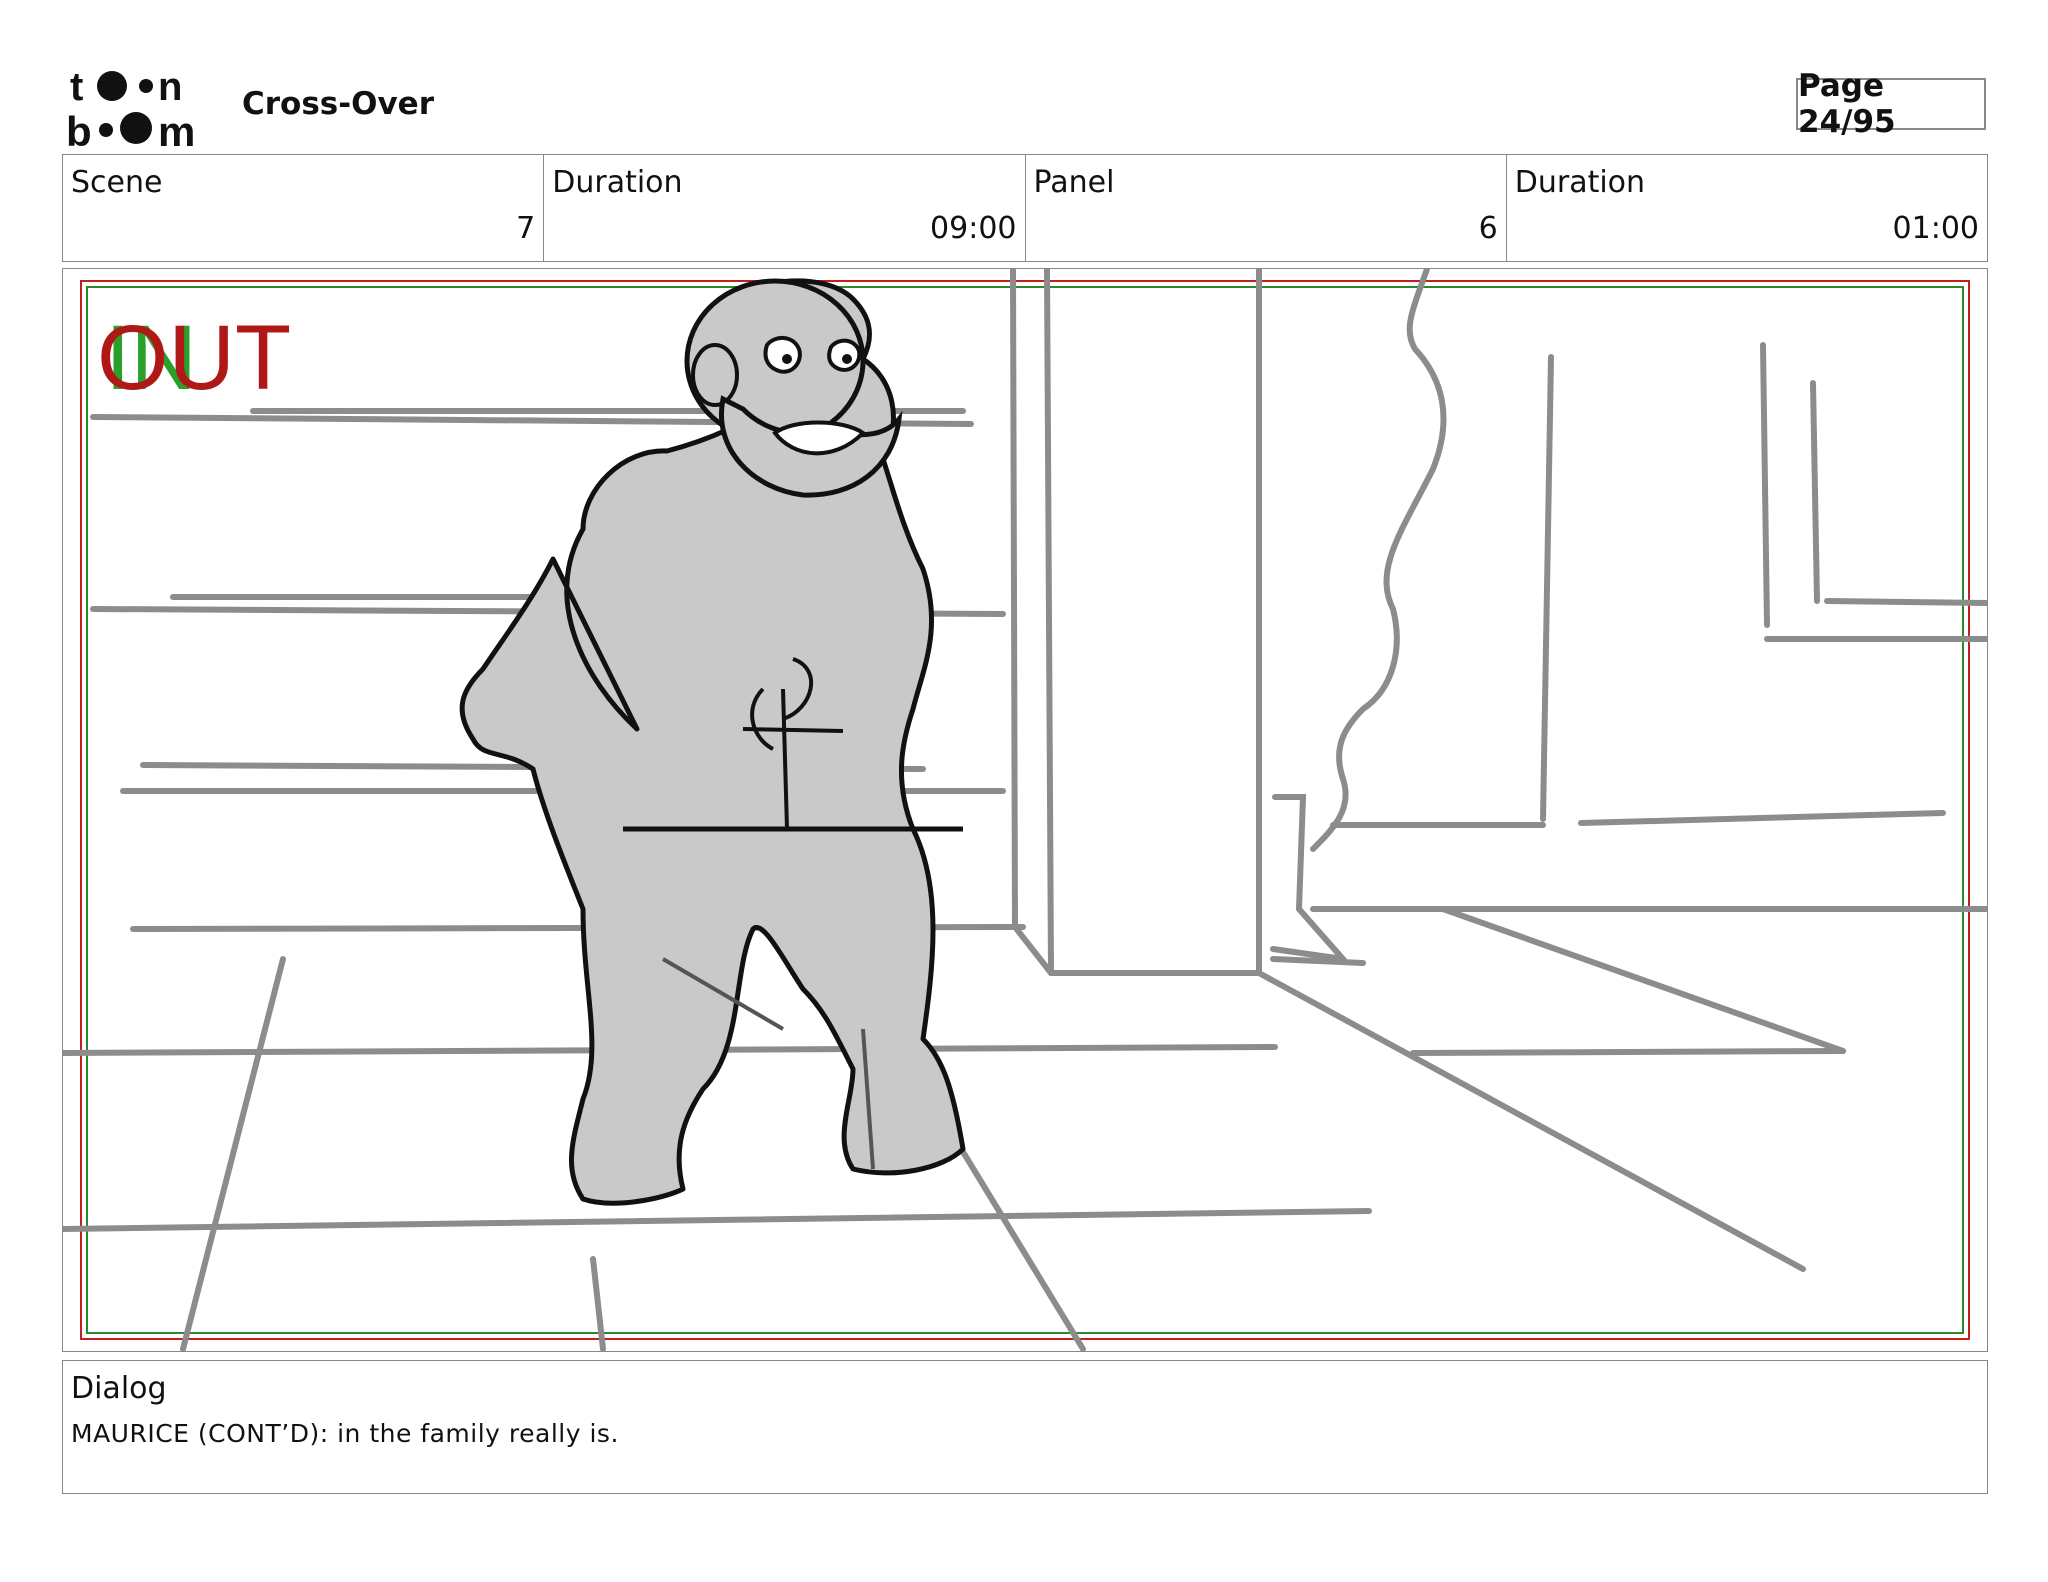  Describe the element at coordinates (170, 87) in the screenshot. I see `svg-text: n` at that location.